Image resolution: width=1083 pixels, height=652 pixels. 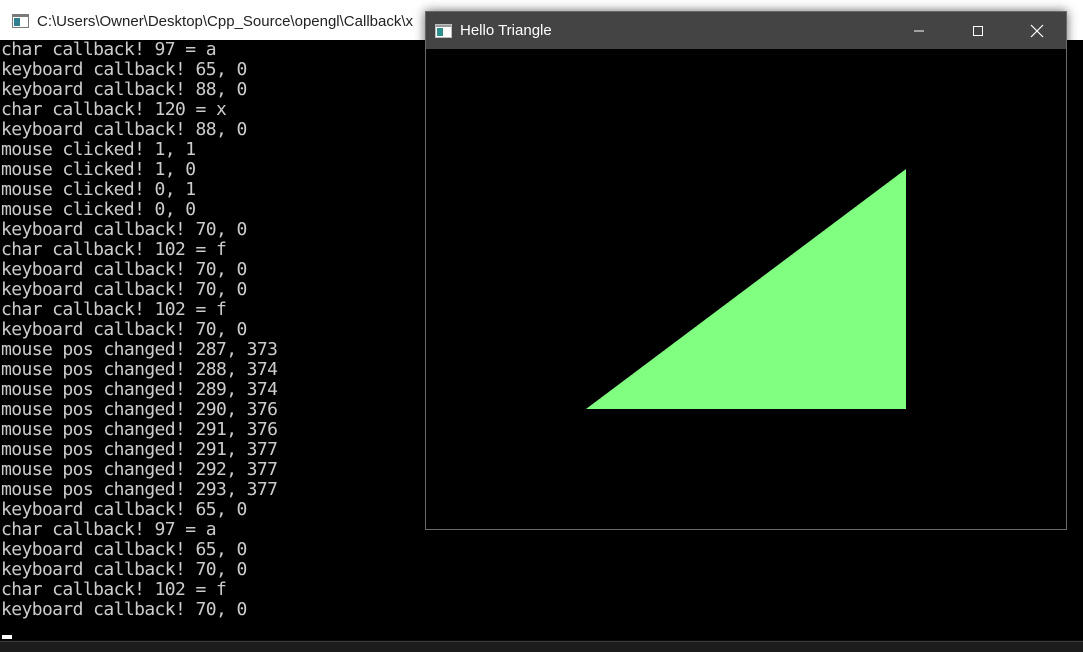 I want to click on close-button, so click(x=1036, y=30).